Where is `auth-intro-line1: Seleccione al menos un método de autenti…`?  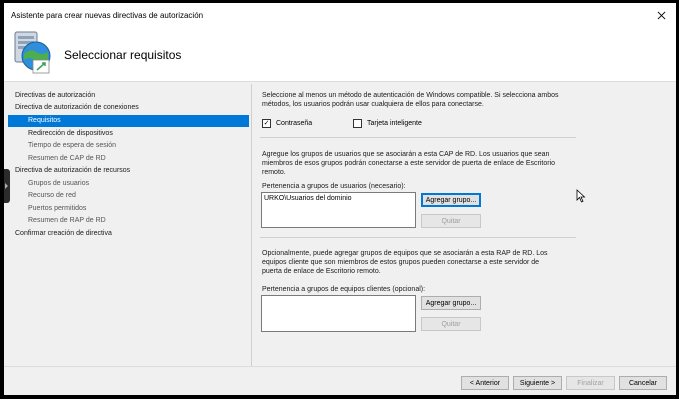 auth-intro-line1: Seleccione al menos un método de autenti… is located at coordinates (410, 95).